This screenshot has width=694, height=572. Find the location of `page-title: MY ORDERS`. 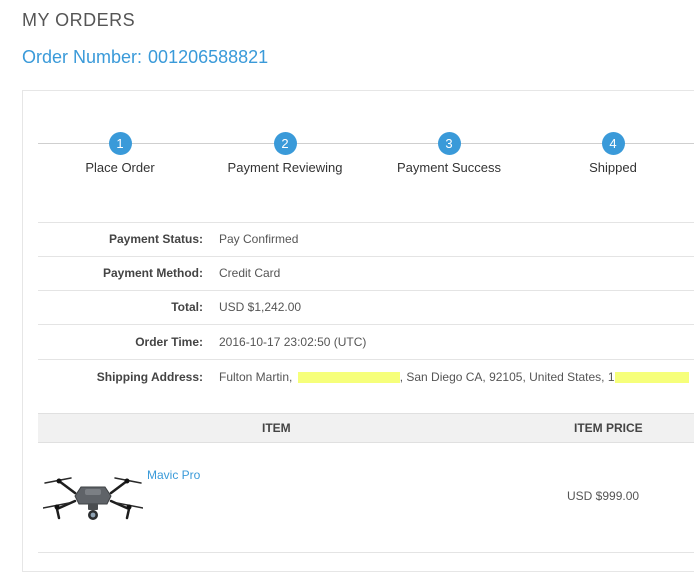

page-title: MY ORDERS is located at coordinates (79, 20).